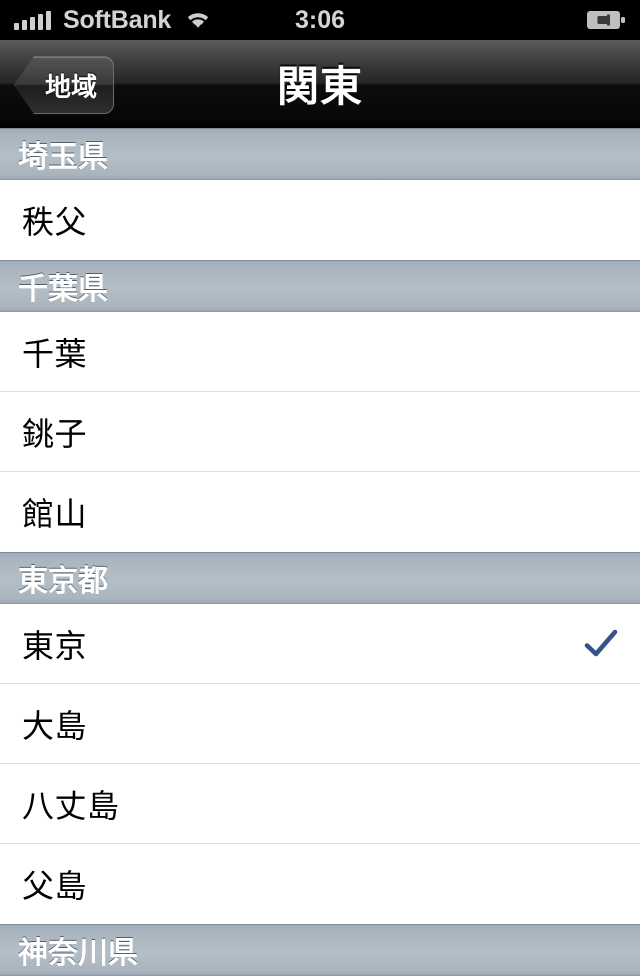 Image resolution: width=640 pixels, height=976 pixels. Describe the element at coordinates (601, 644) in the screenshot. I see `checkmark-icon` at that location.